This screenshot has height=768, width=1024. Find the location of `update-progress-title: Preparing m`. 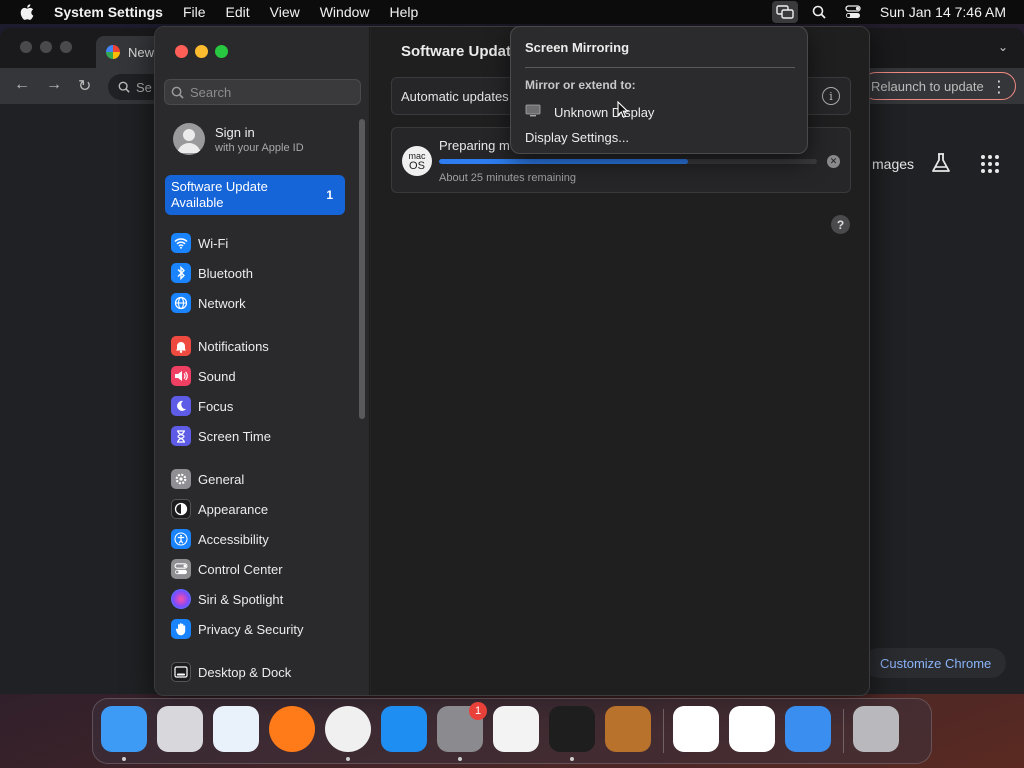

update-progress-title: Preparing m is located at coordinates (474, 145).